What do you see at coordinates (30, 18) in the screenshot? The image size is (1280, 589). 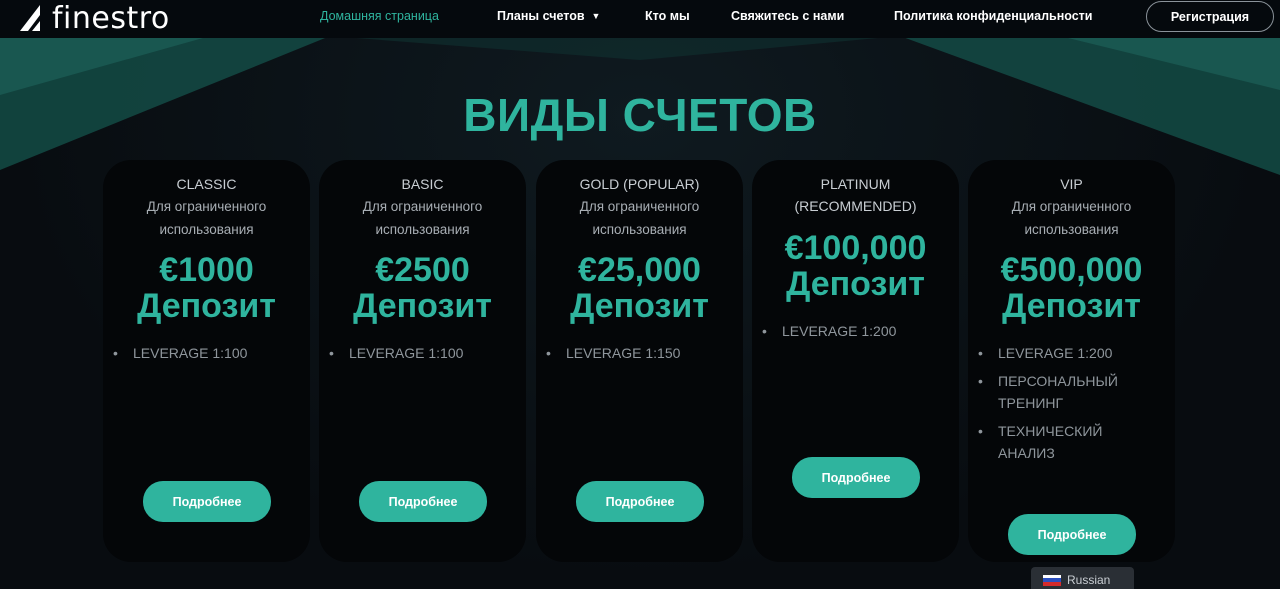 I see `finestro-logo-mark-icon` at bounding box center [30, 18].